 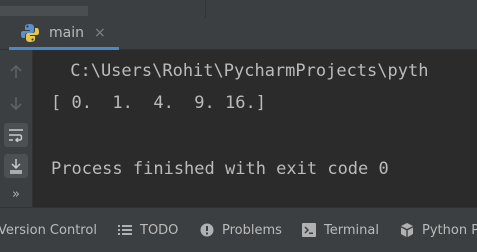 I want to click on console-line-result: [ 0. 1. 4. 9. 16.], so click(x=158, y=103).